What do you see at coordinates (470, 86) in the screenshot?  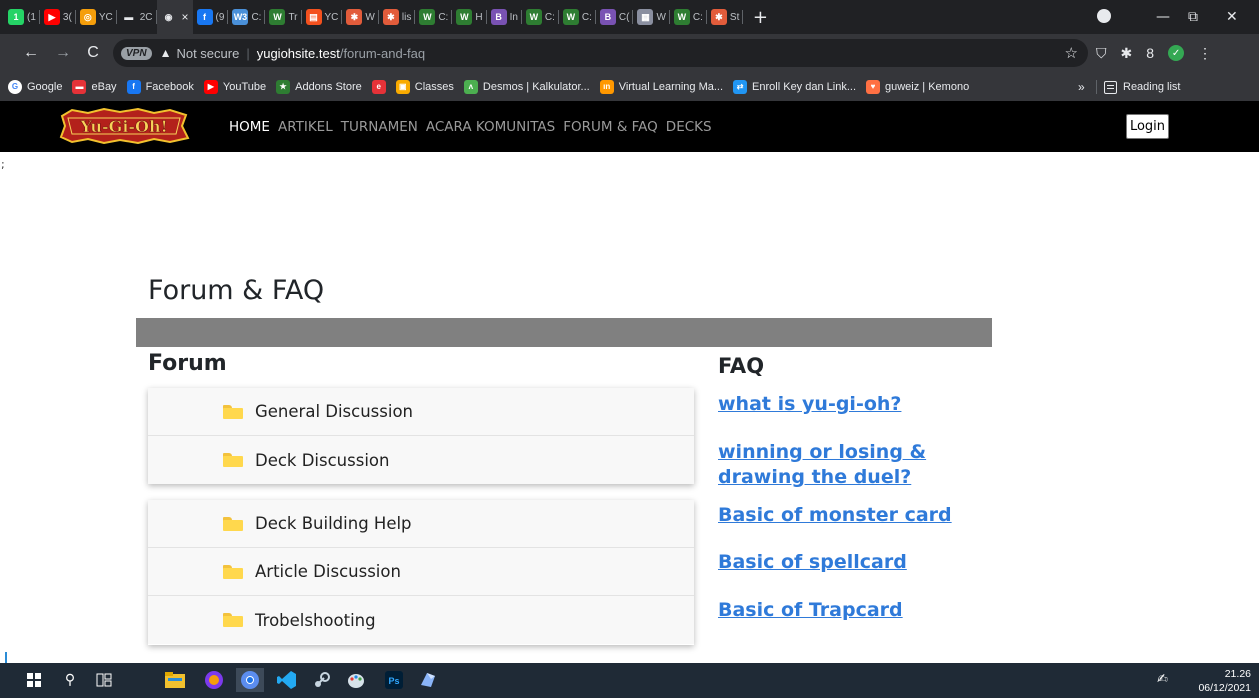 I see `desmos-icon: ʌ` at bounding box center [470, 86].